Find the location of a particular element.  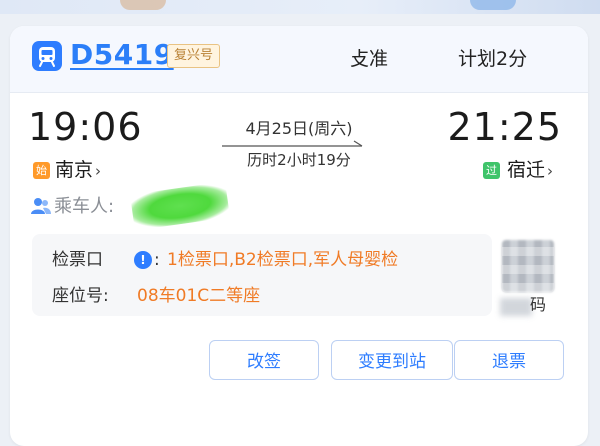

departure-station: 南京 › is located at coordinates (78, 170).